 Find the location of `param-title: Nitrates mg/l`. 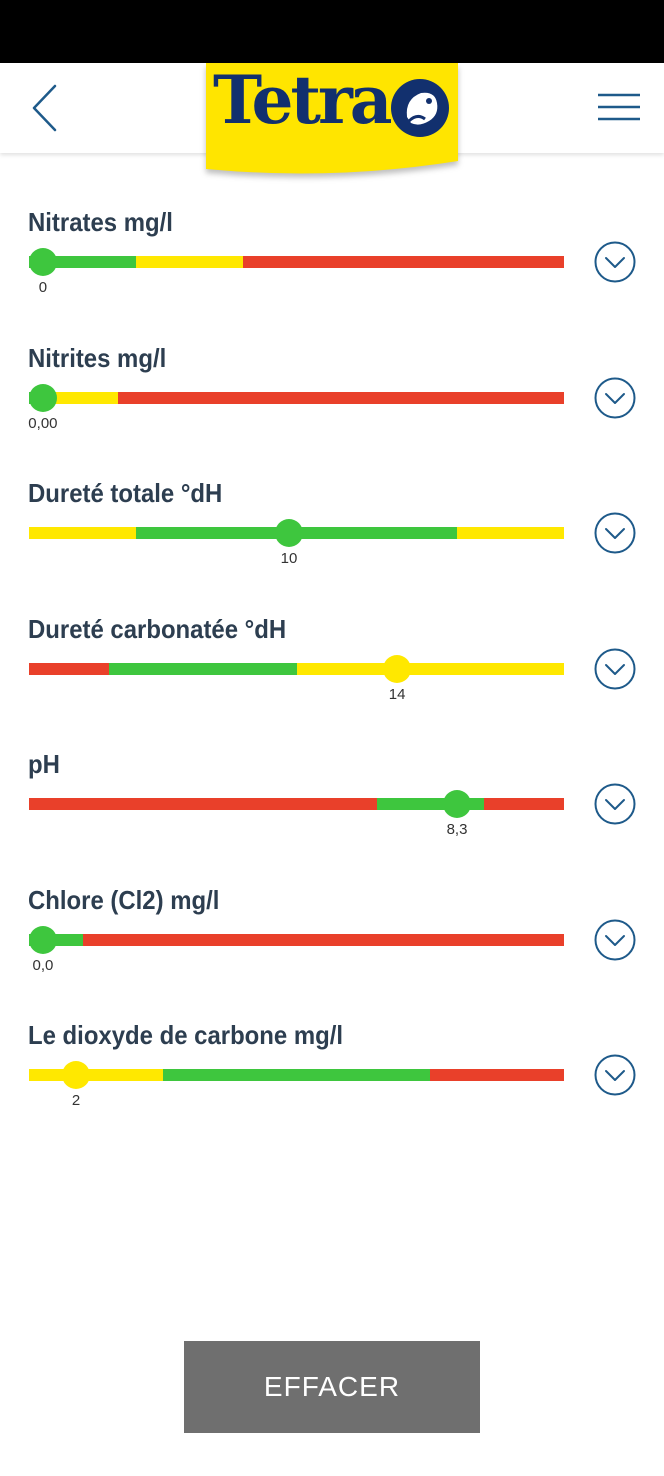

param-title: Nitrates mg/l is located at coordinates (100, 222).